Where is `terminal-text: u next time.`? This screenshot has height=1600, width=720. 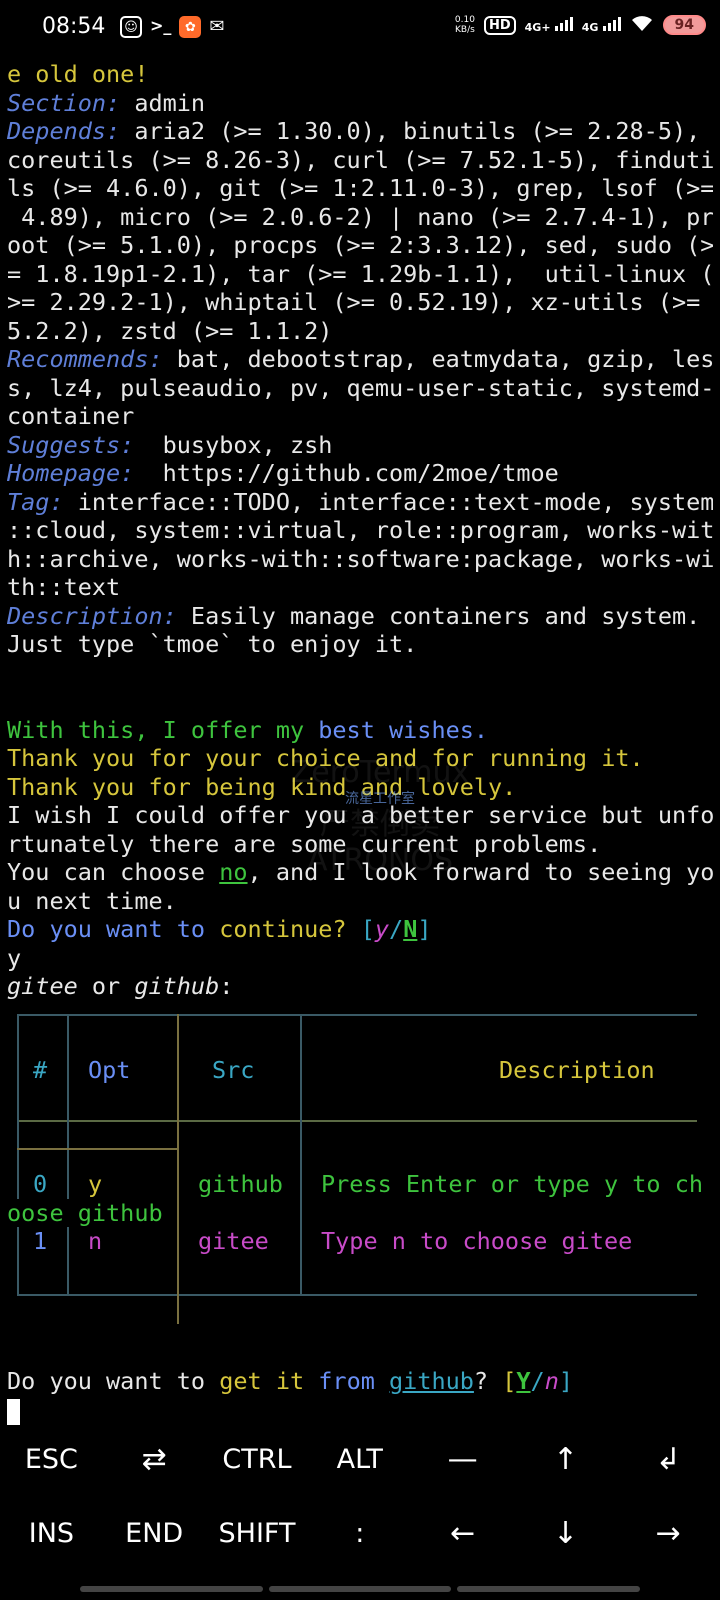
terminal-text: u next time. is located at coordinates (92, 900).